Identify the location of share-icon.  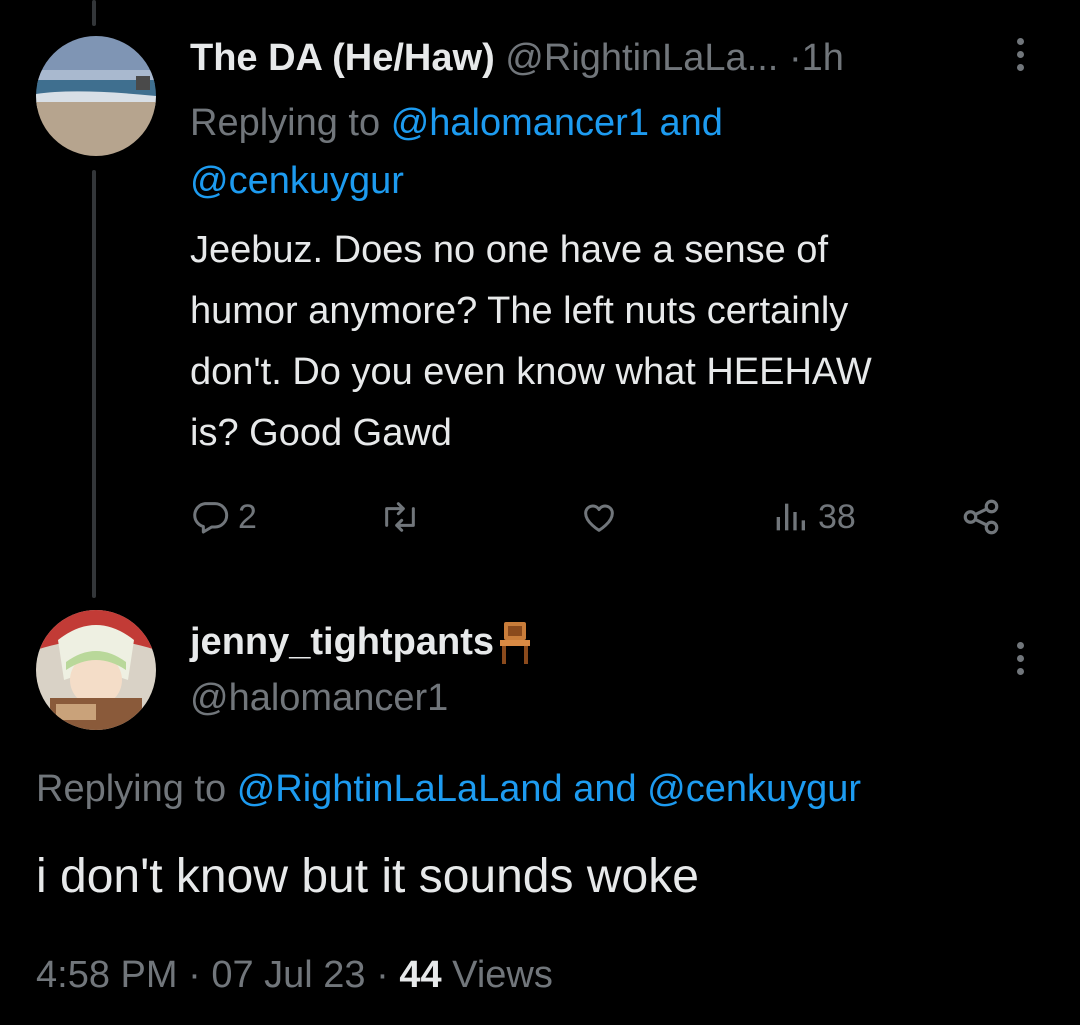
(981, 517).